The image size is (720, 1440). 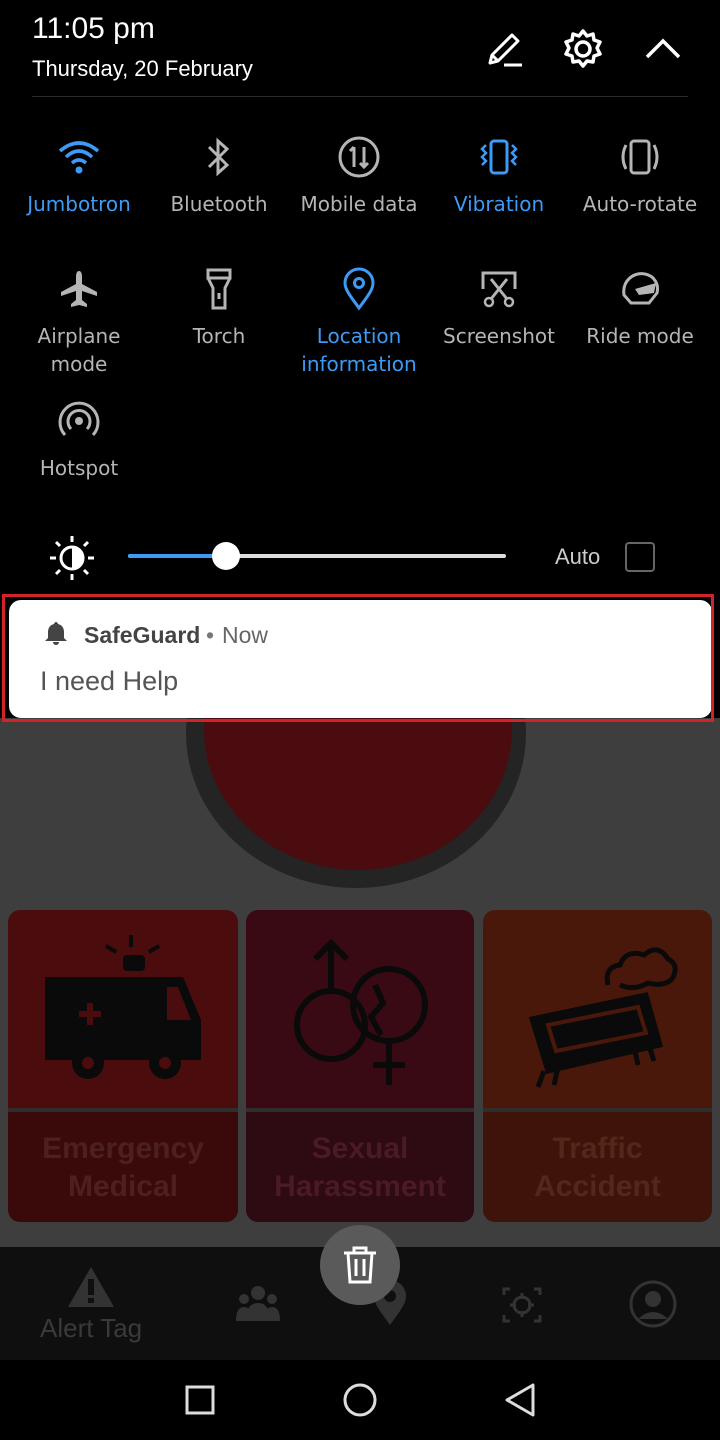 What do you see at coordinates (578, 556) in the screenshot?
I see `auto-brightness-label: Auto` at bounding box center [578, 556].